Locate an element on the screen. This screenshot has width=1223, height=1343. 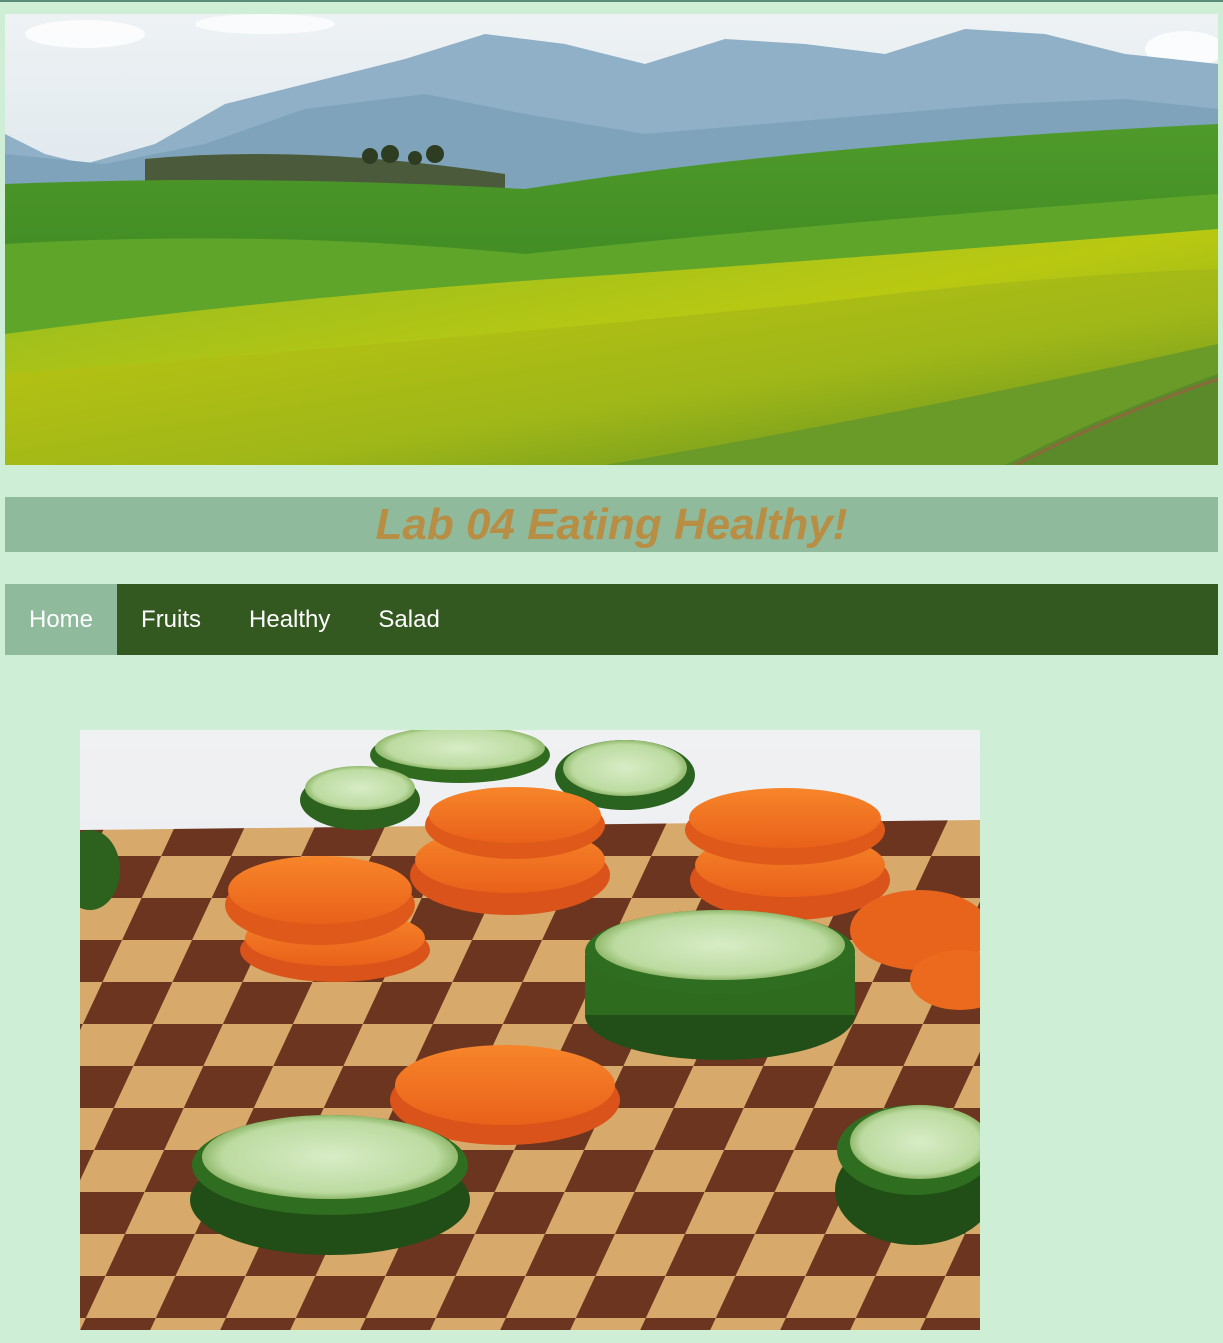
title-bar: Lab 04 Eating Healthy! is located at coordinates (611, 524).